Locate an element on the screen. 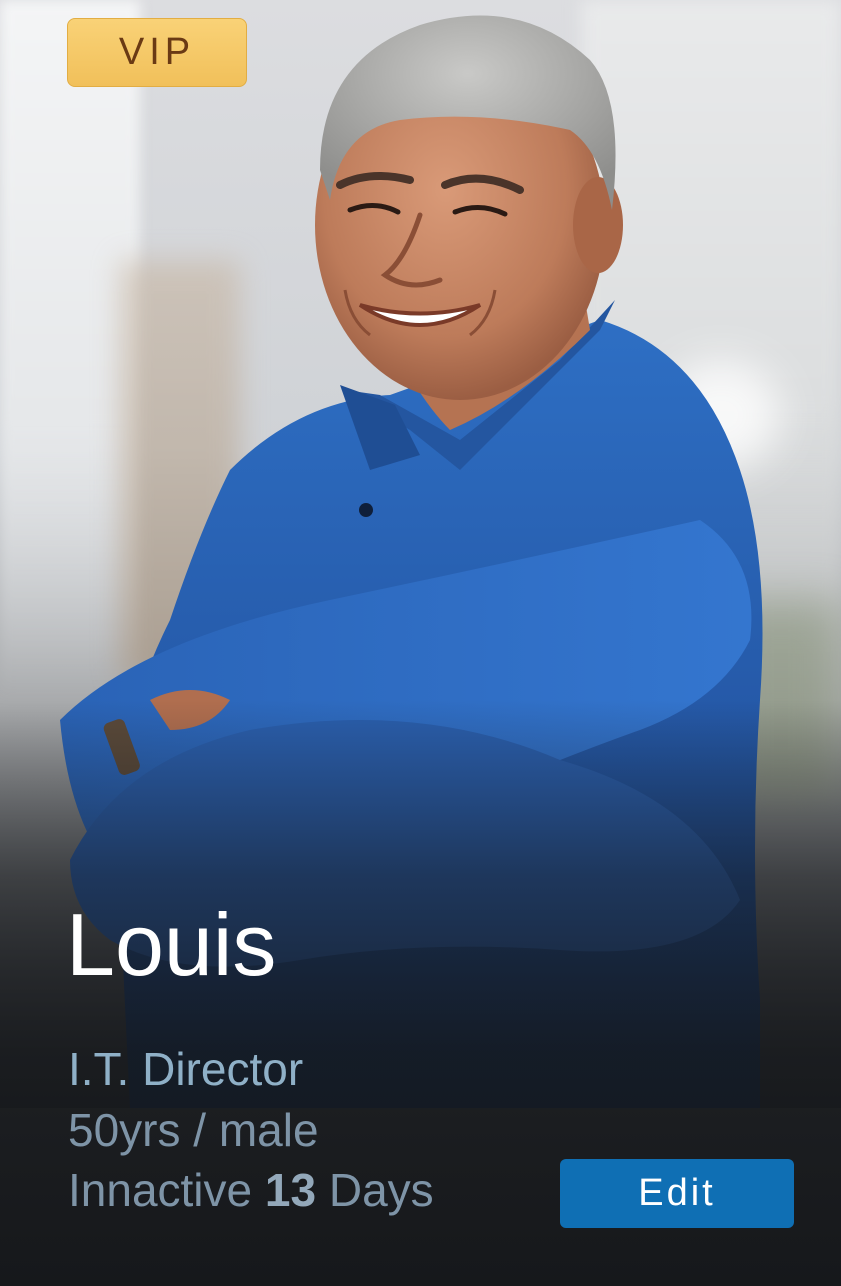 The width and height of the screenshot is (841, 1286). shirt-button is located at coordinates (366, 510).